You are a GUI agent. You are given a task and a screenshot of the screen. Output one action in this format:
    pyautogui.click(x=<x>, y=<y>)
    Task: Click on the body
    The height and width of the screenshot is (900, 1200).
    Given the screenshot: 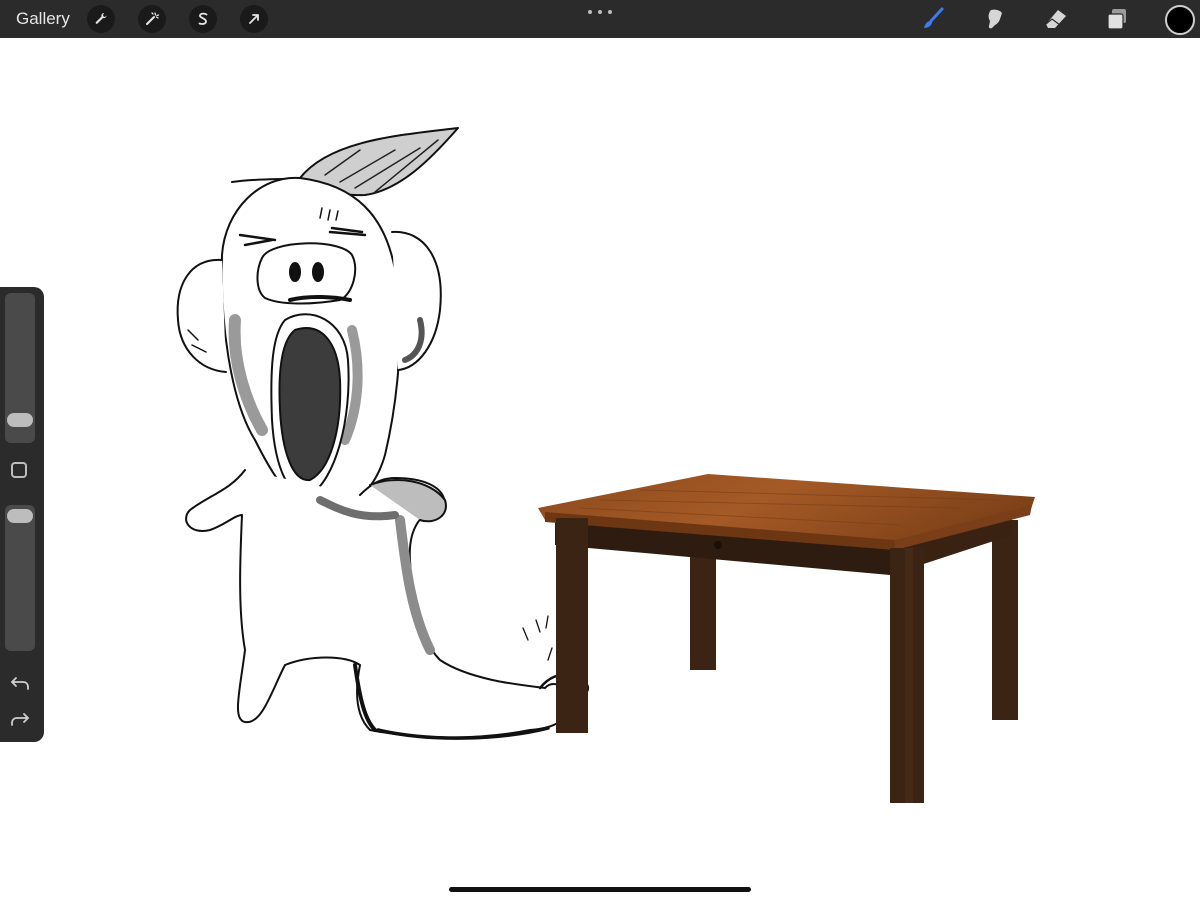 What is the action you would take?
    pyautogui.click(x=378, y=604)
    